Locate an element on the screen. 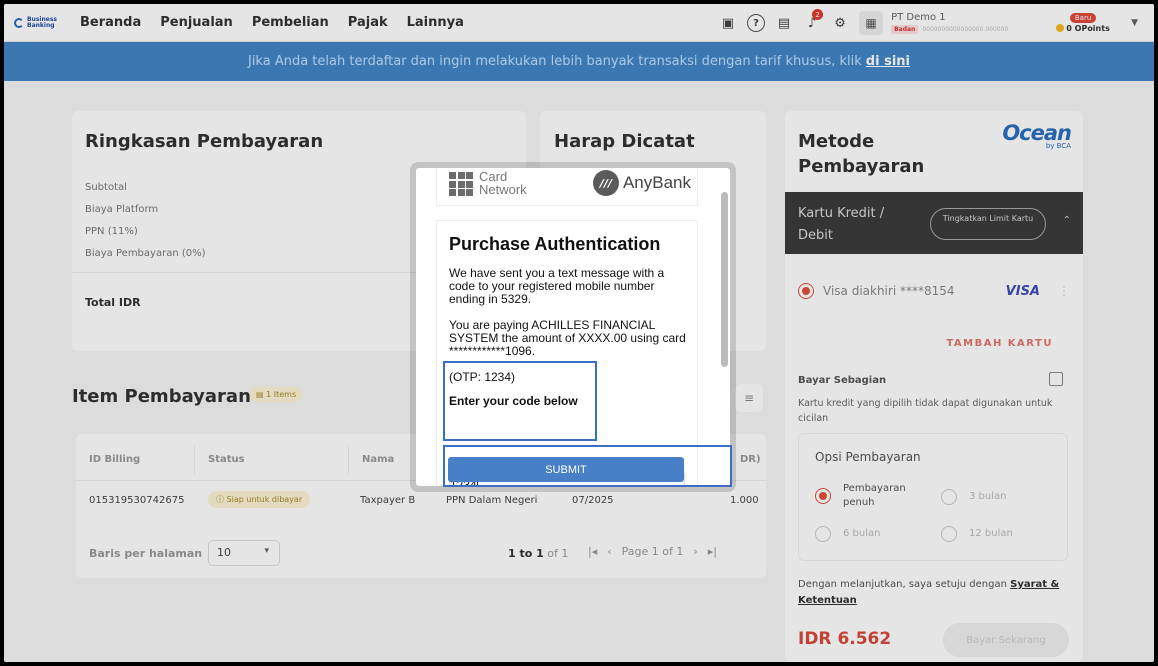 This screenshot has width=1158, height=666. bank-logo: /// AnyBank is located at coordinates (641, 183).